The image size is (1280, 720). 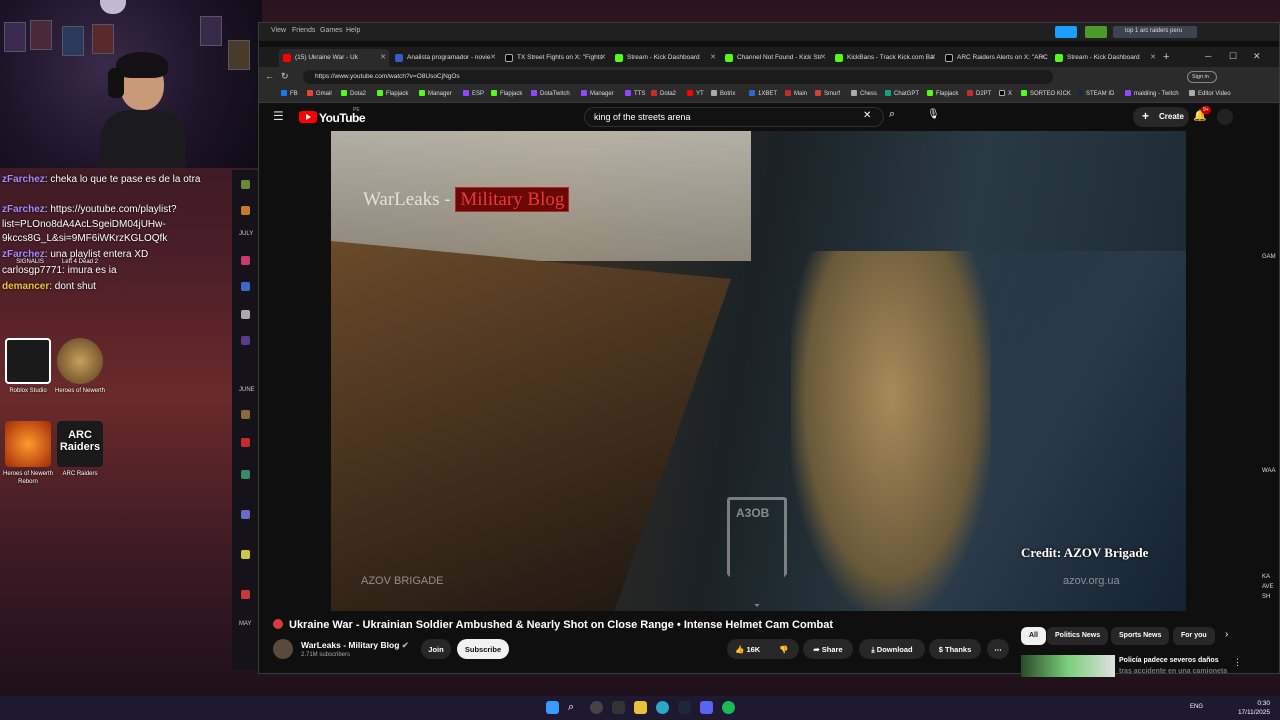 What do you see at coordinates (1096, 32) in the screenshot?
I see `notification-icon` at bounding box center [1096, 32].